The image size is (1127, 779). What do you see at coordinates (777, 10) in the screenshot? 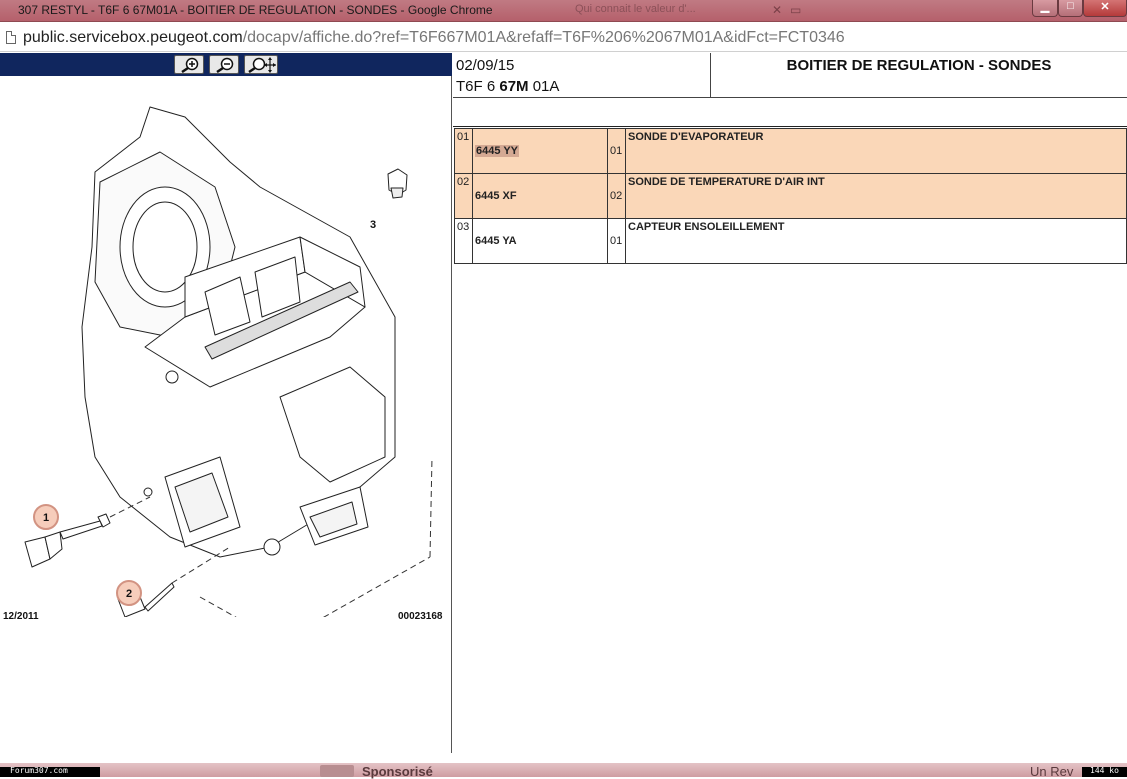
I see `tab-close-icon: ✕` at bounding box center [777, 10].